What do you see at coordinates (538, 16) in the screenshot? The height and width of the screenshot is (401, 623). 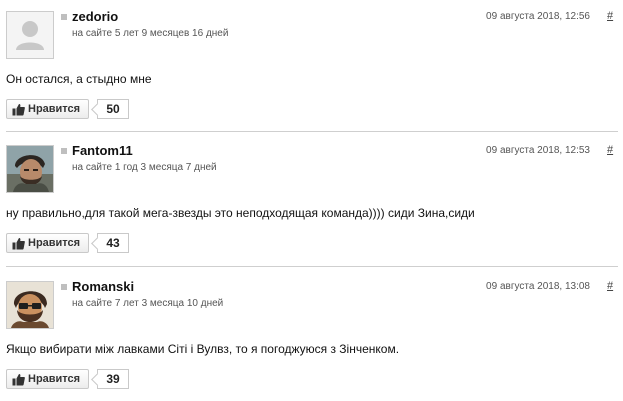 I see `comment-timestamp: 09 августа 2018, 12:56` at bounding box center [538, 16].